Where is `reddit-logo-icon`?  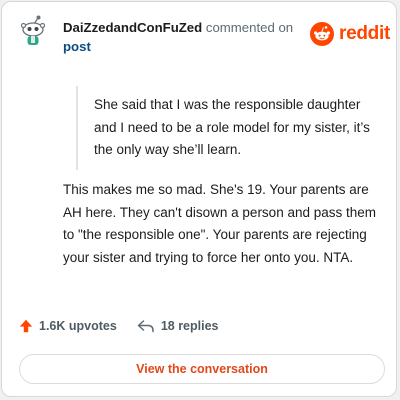 reddit-logo-icon is located at coordinates (322, 34).